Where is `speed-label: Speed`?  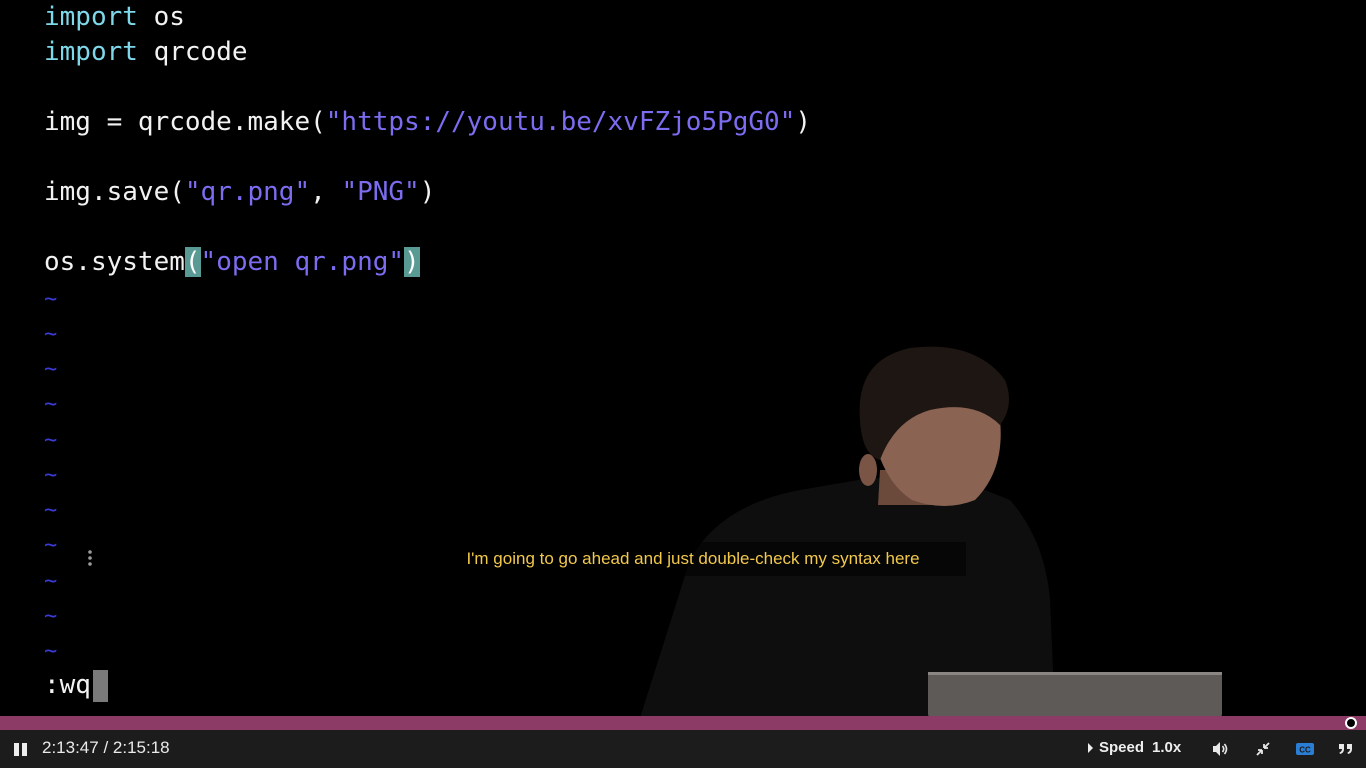 speed-label: Speed is located at coordinates (1122, 747).